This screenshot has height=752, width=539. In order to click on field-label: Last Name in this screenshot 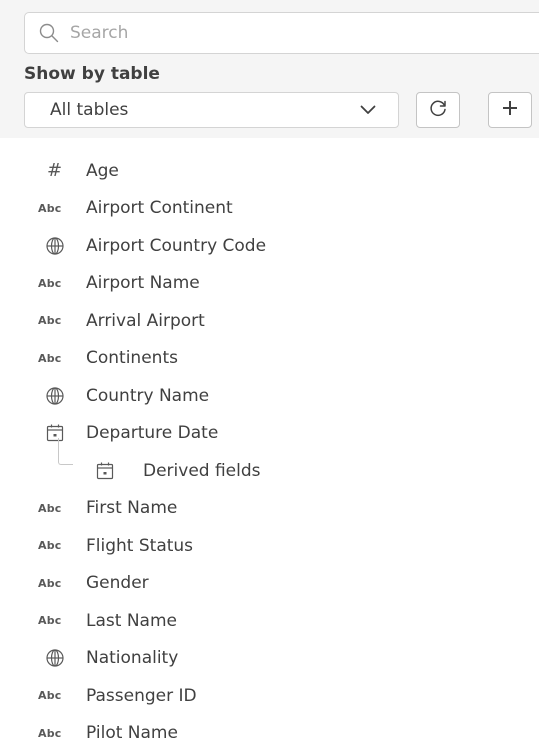, I will do `click(131, 621)`.